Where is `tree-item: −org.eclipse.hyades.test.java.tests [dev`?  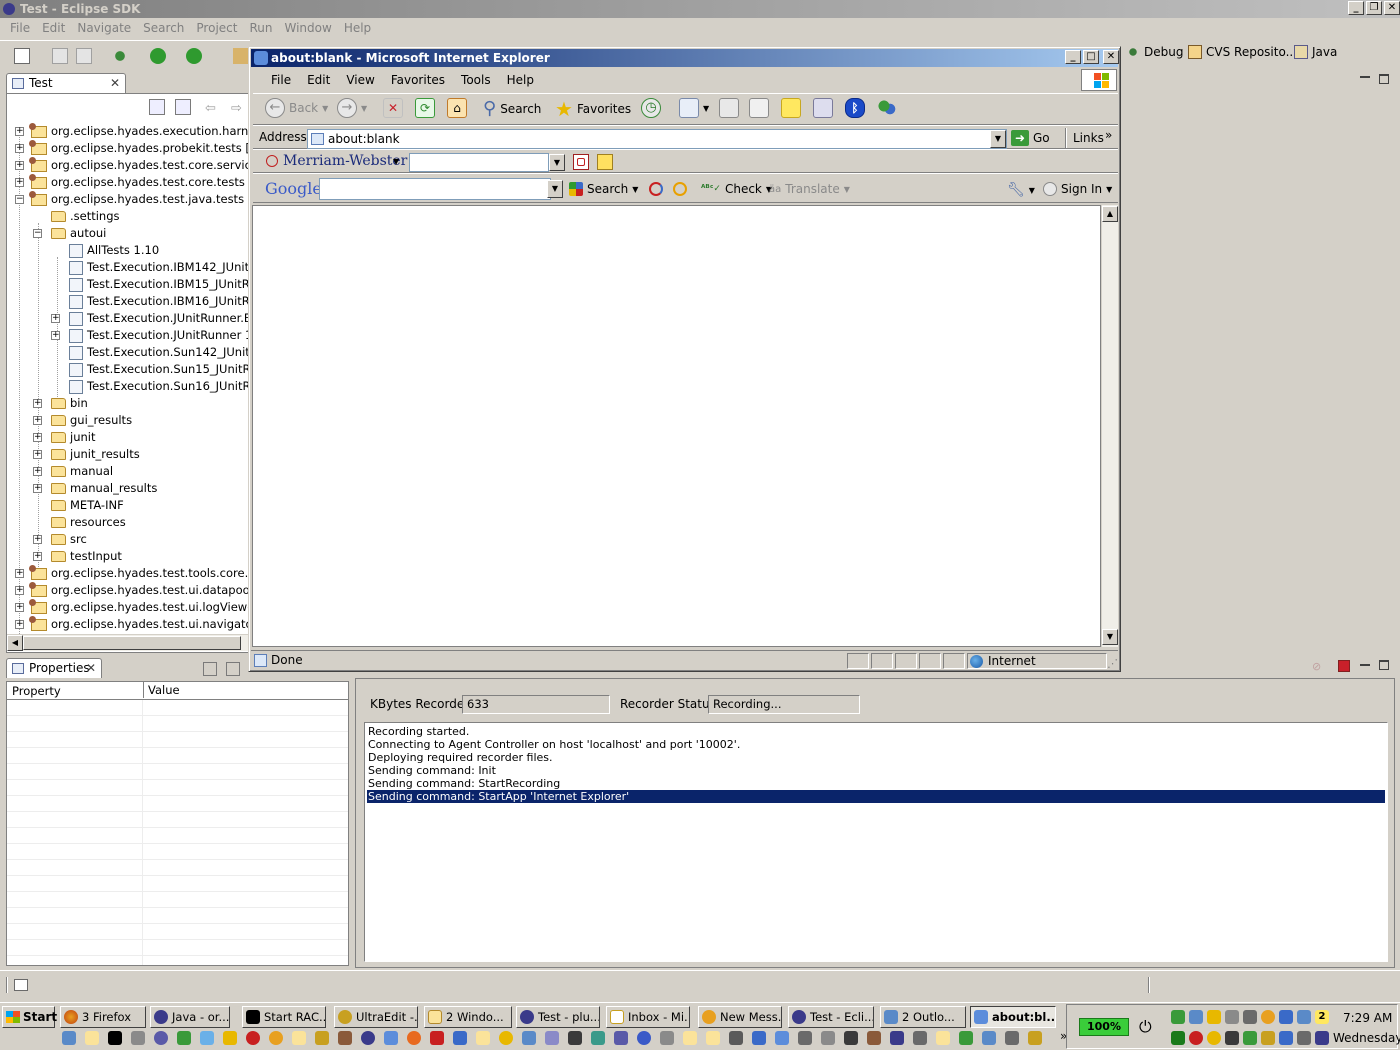
tree-item: −org.eclipse.hyades.test.java.tests [dev is located at coordinates (130, 199).